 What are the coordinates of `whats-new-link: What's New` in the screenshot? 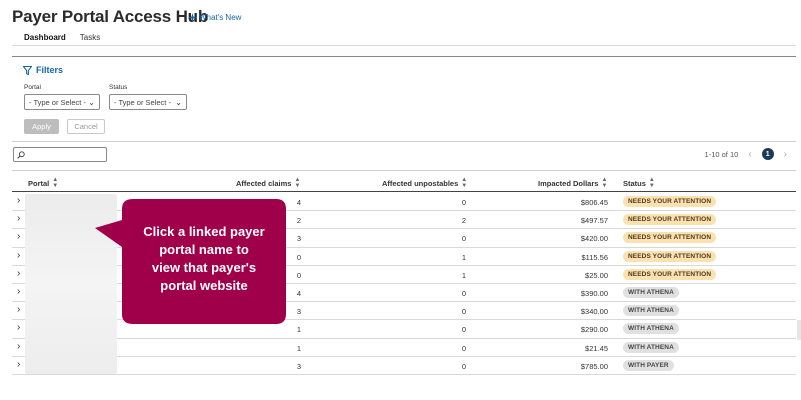 It's located at (214, 17).